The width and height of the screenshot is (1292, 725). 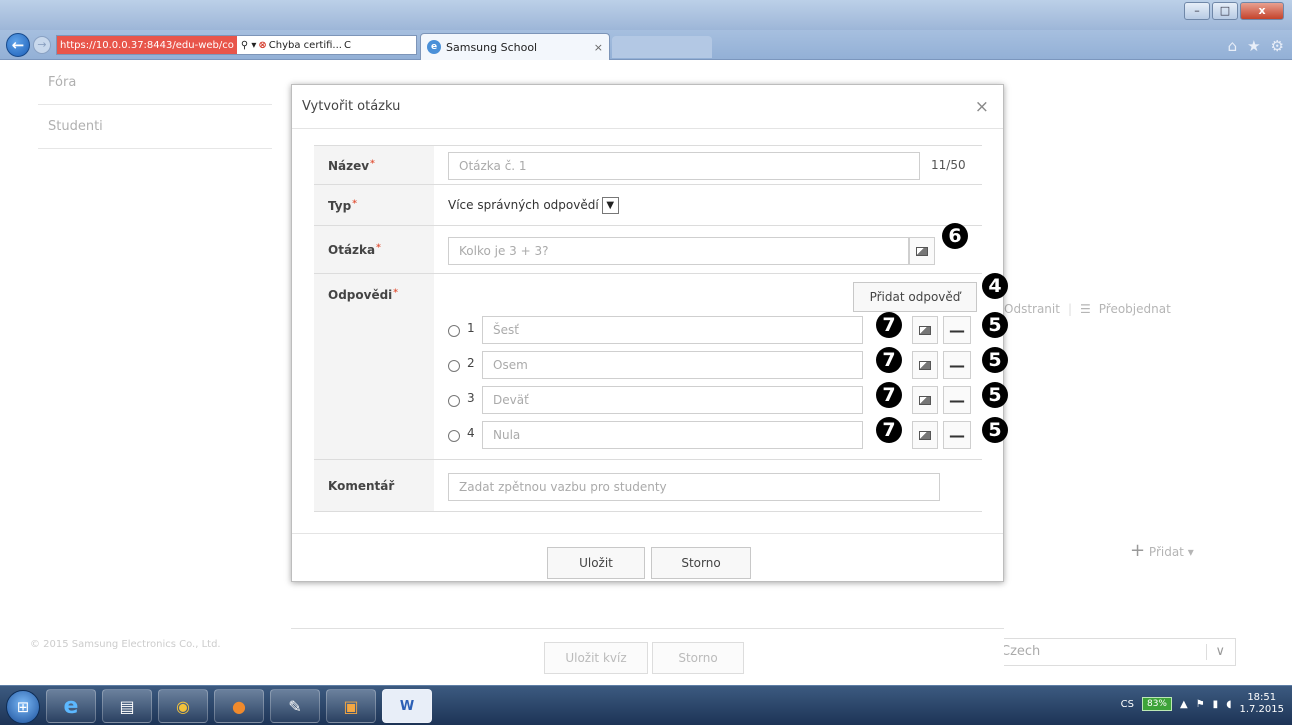 What do you see at coordinates (1184, 704) in the screenshot?
I see `tray-arrow-icon: ▲` at bounding box center [1184, 704].